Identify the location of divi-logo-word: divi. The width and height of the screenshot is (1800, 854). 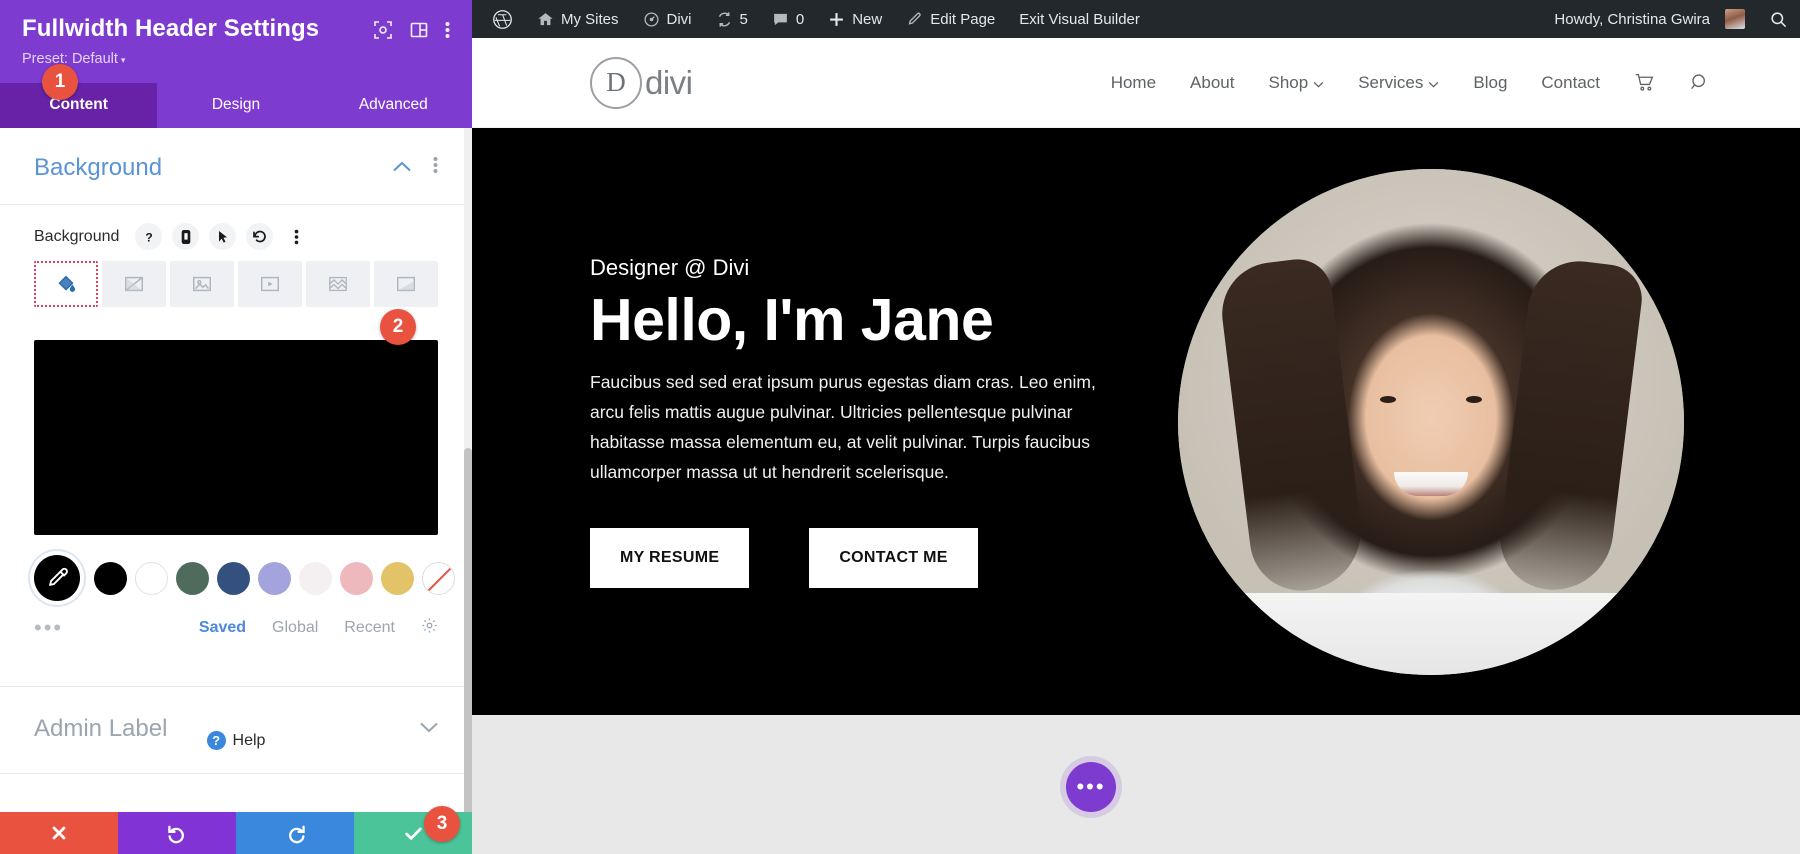
(669, 82).